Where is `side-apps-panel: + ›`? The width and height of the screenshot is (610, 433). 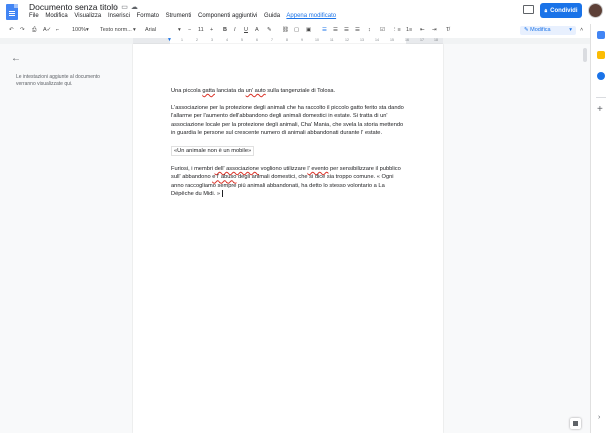 side-apps-panel: + › is located at coordinates (600, 228).